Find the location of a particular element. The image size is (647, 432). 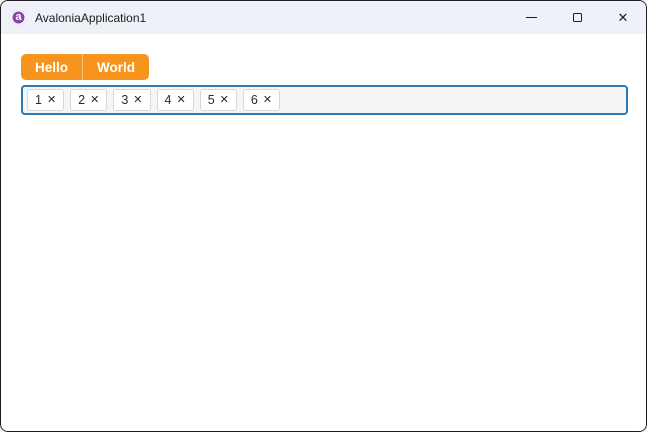

tag-chip: 2 ✕ is located at coordinates (89, 100).